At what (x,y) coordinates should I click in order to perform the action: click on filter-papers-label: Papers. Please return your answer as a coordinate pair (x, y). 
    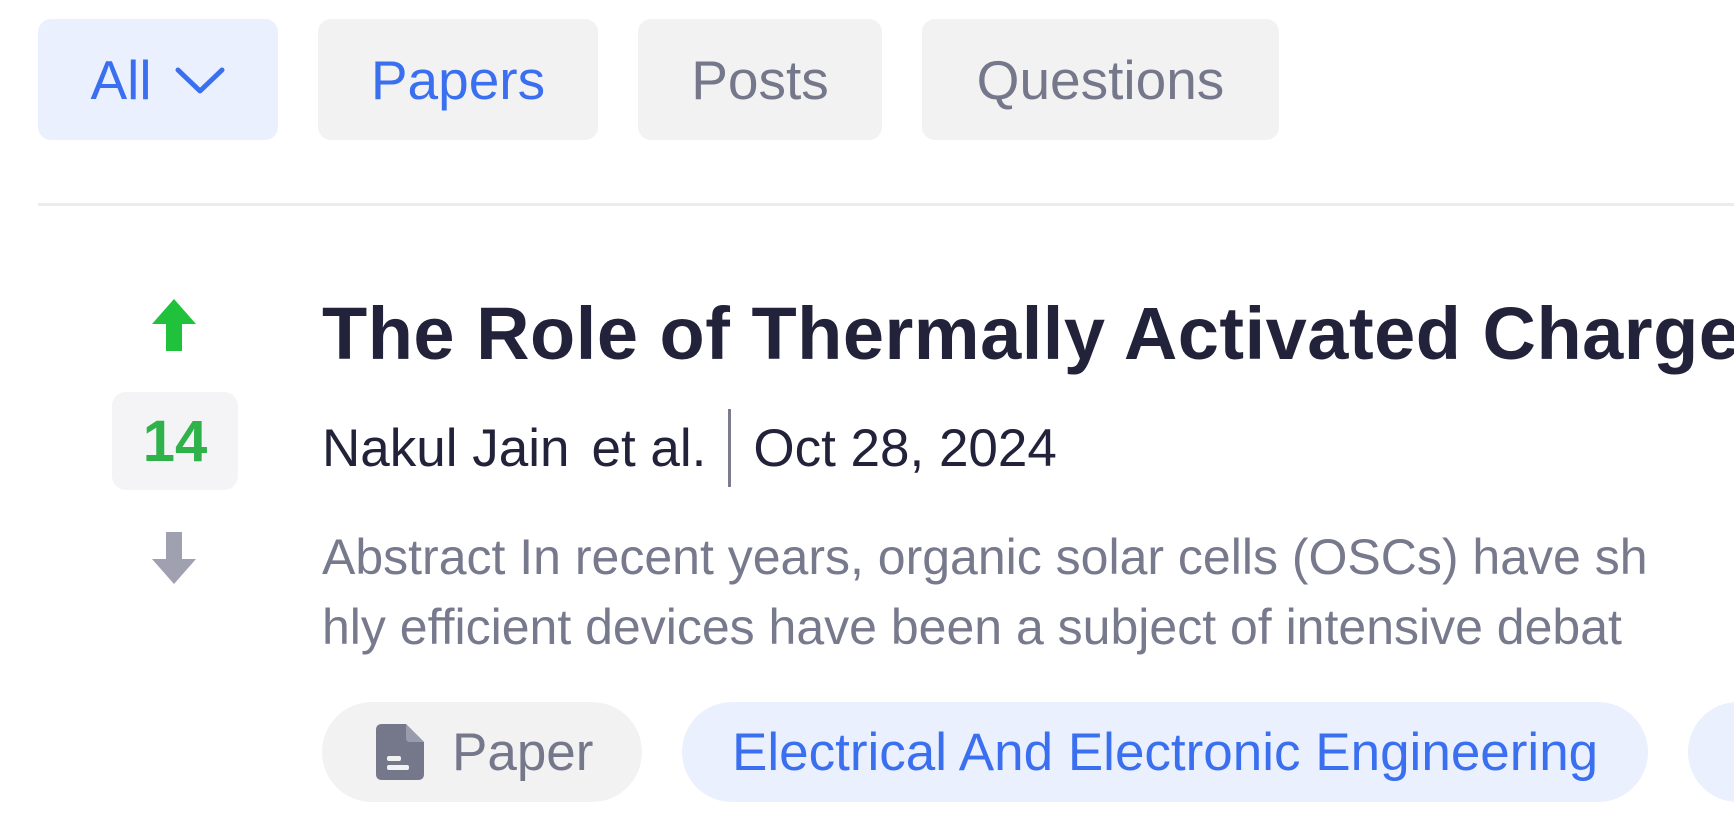
    Looking at the image, I should click on (458, 79).